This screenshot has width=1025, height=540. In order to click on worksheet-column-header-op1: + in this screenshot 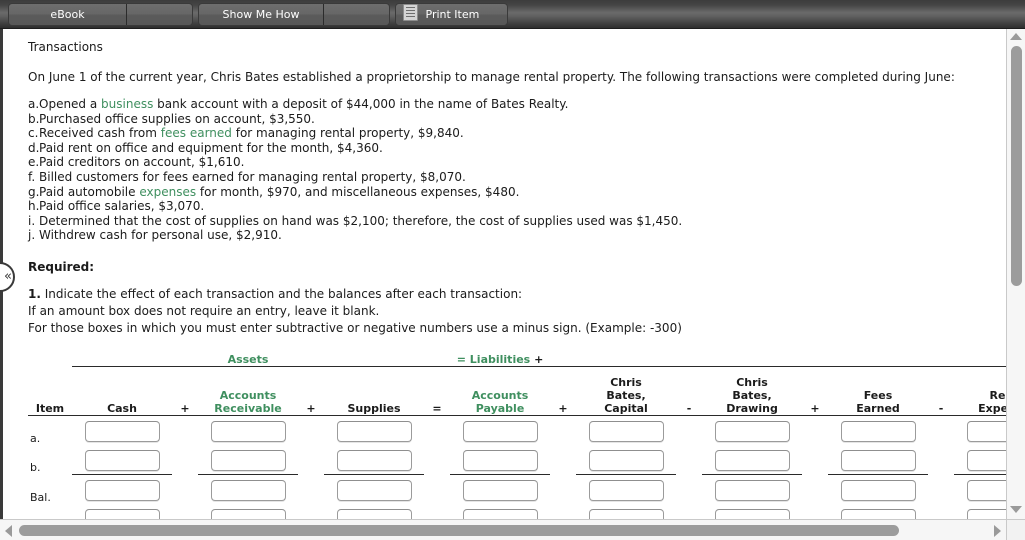, I will do `click(185, 391)`.